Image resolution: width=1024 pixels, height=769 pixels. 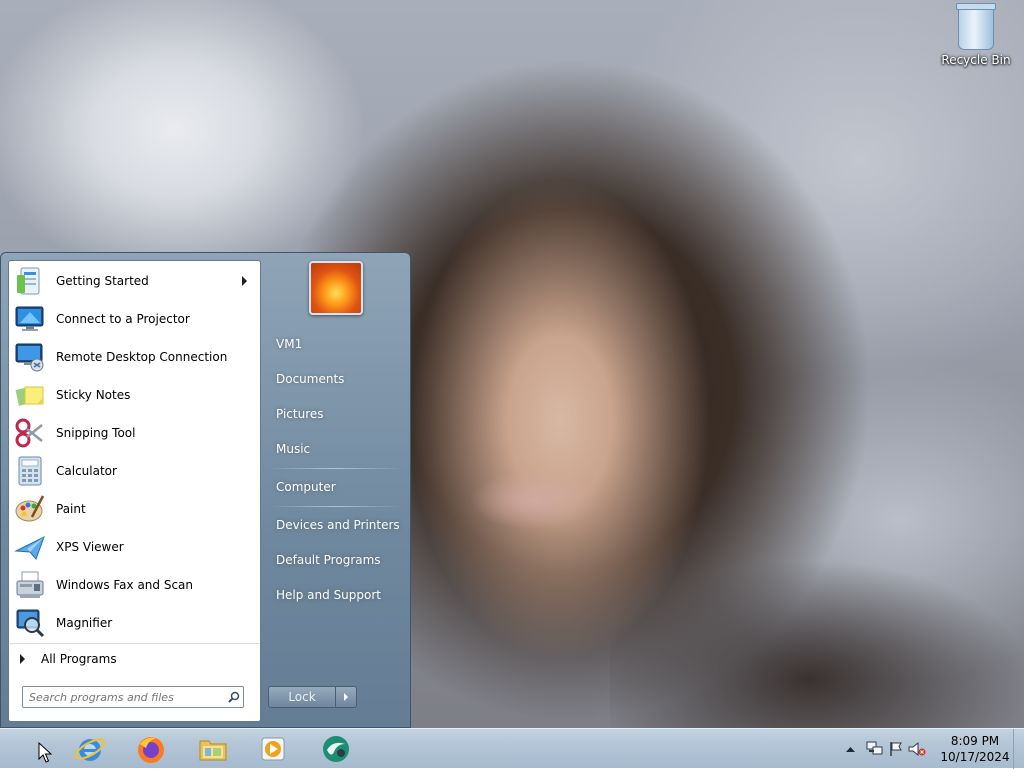 I want to click on sticky-notes-icon, so click(x=30, y=395).